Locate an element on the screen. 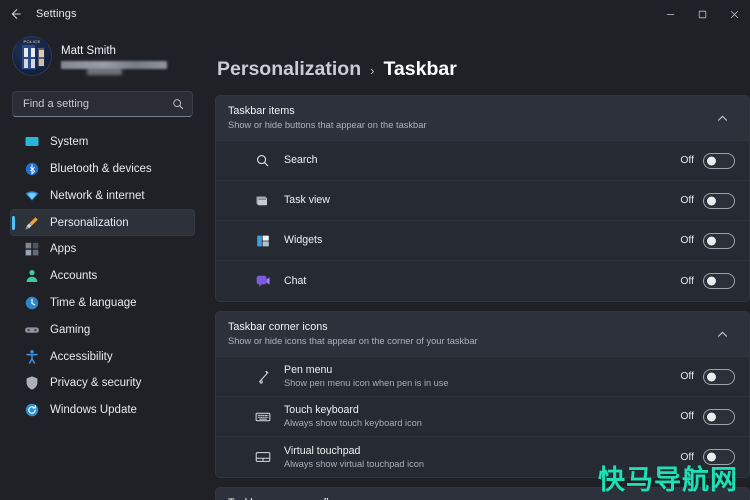 Image resolution: width=750 pixels, height=500 pixels. row-title: Pen menu is located at coordinates (308, 370).